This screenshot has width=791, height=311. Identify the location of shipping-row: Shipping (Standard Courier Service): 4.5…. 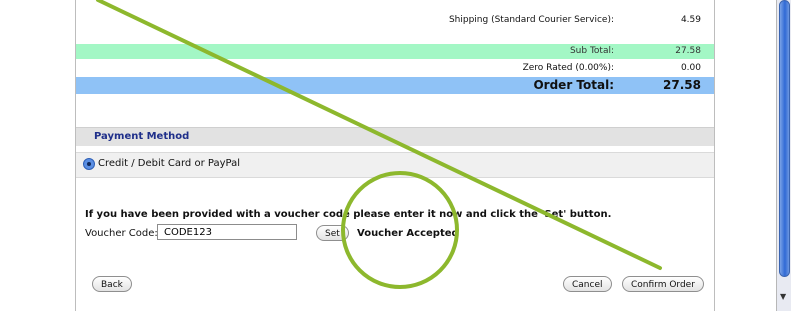
(395, 20).